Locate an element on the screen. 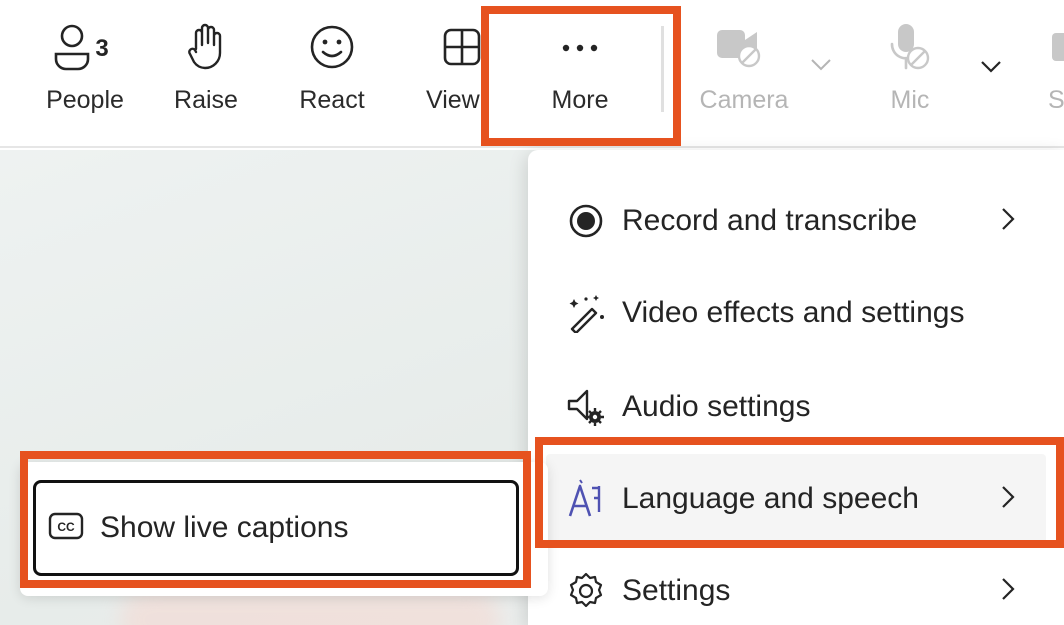 The image size is (1064, 625). grid-icon is located at coordinates (462, 49).